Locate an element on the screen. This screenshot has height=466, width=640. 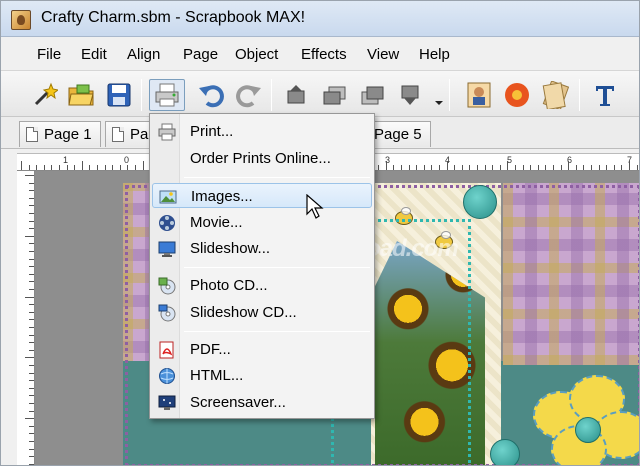
menu-align: Align is located at coordinates (143, 54).